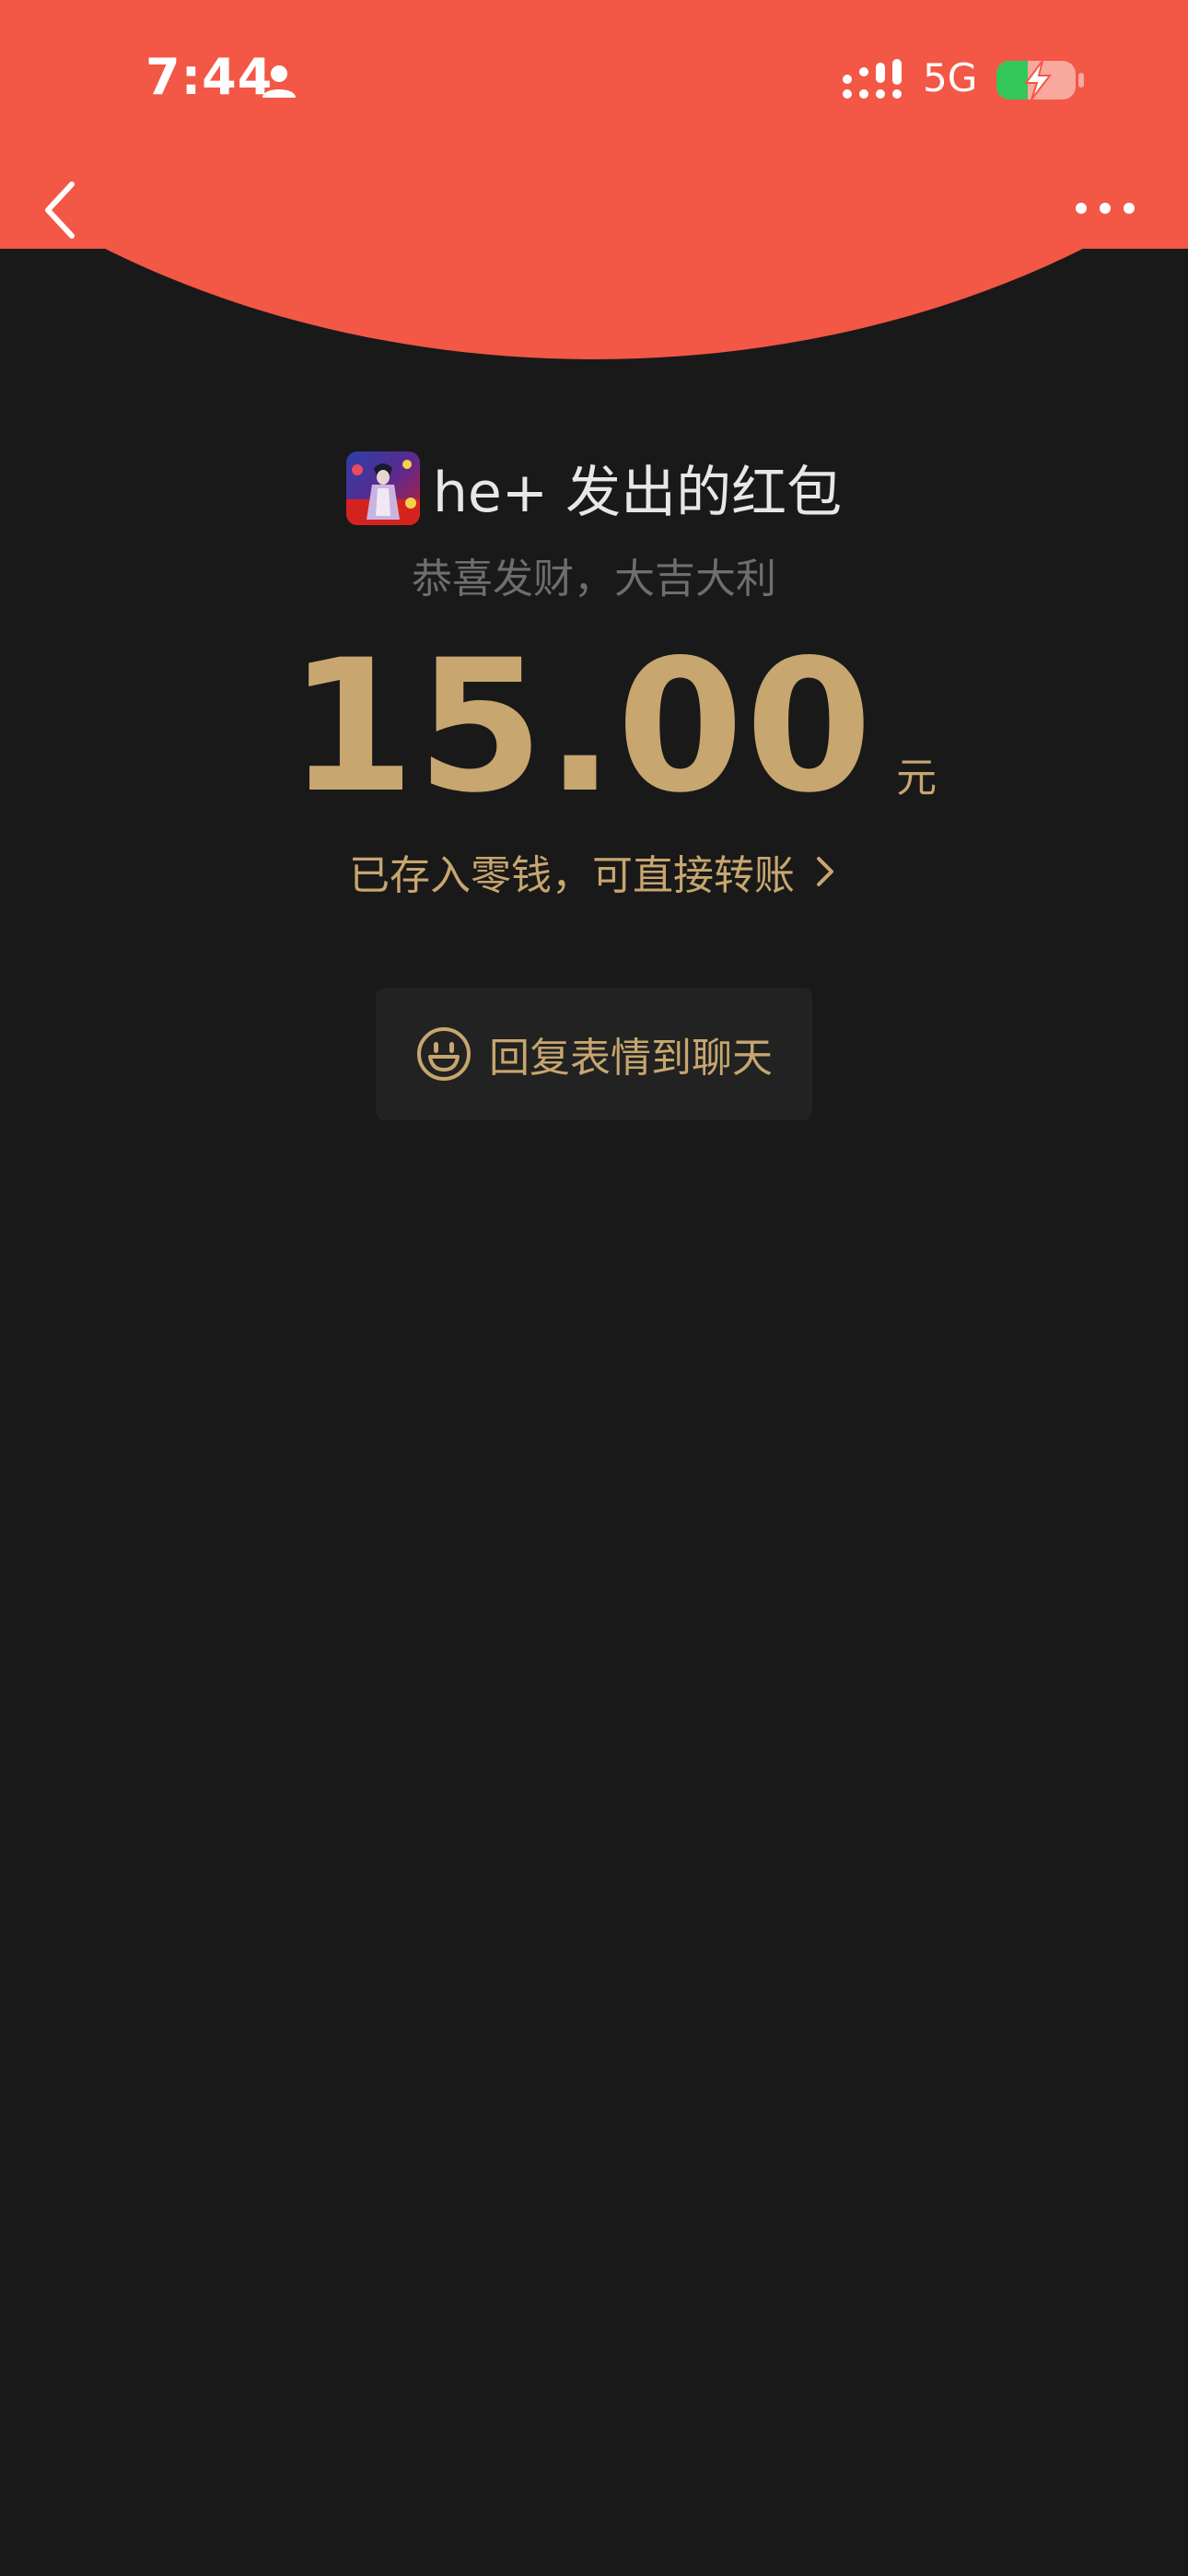  What do you see at coordinates (631, 1058) in the screenshot?
I see `reply-sticker-label: 回复表情到聊天` at bounding box center [631, 1058].